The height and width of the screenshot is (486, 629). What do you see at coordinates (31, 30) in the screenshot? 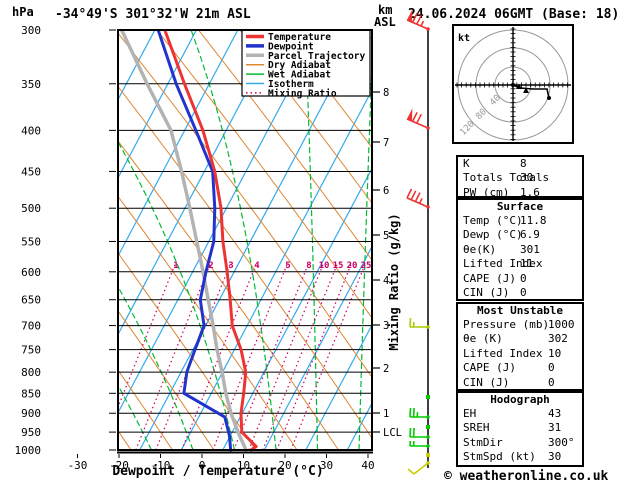
I see `pressure-tick-label: 300` at bounding box center [31, 30].